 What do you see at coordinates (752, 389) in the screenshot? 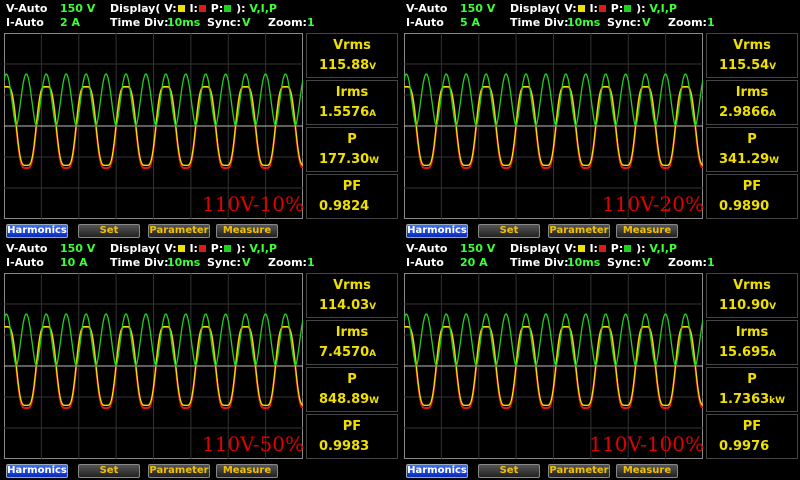
I see `power-box: P 1.7363kW` at bounding box center [752, 389].